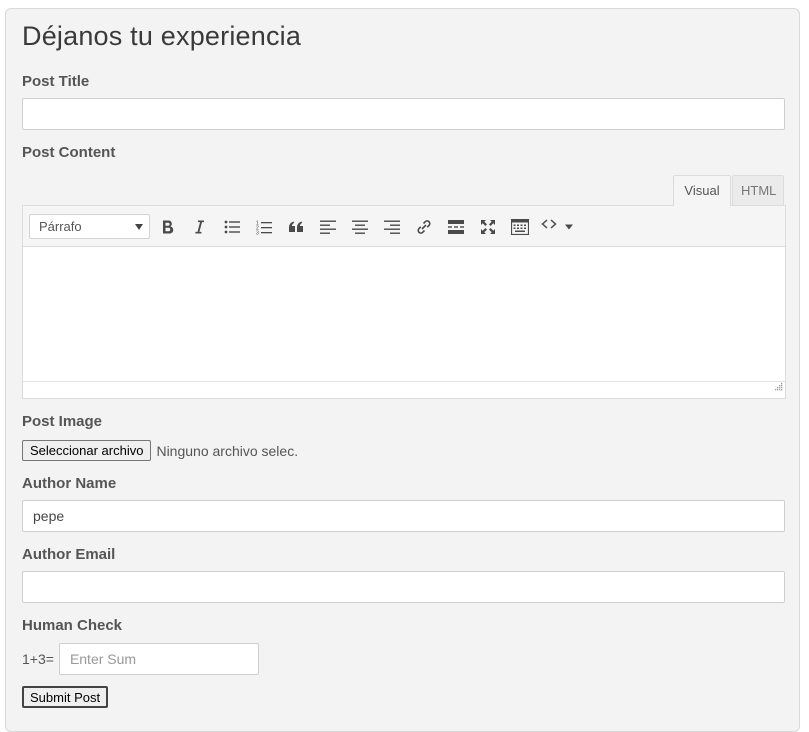 The width and height of the screenshot is (809, 732). Describe the element at coordinates (139, 227) in the screenshot. I see `chevron-down-icon` at that location.